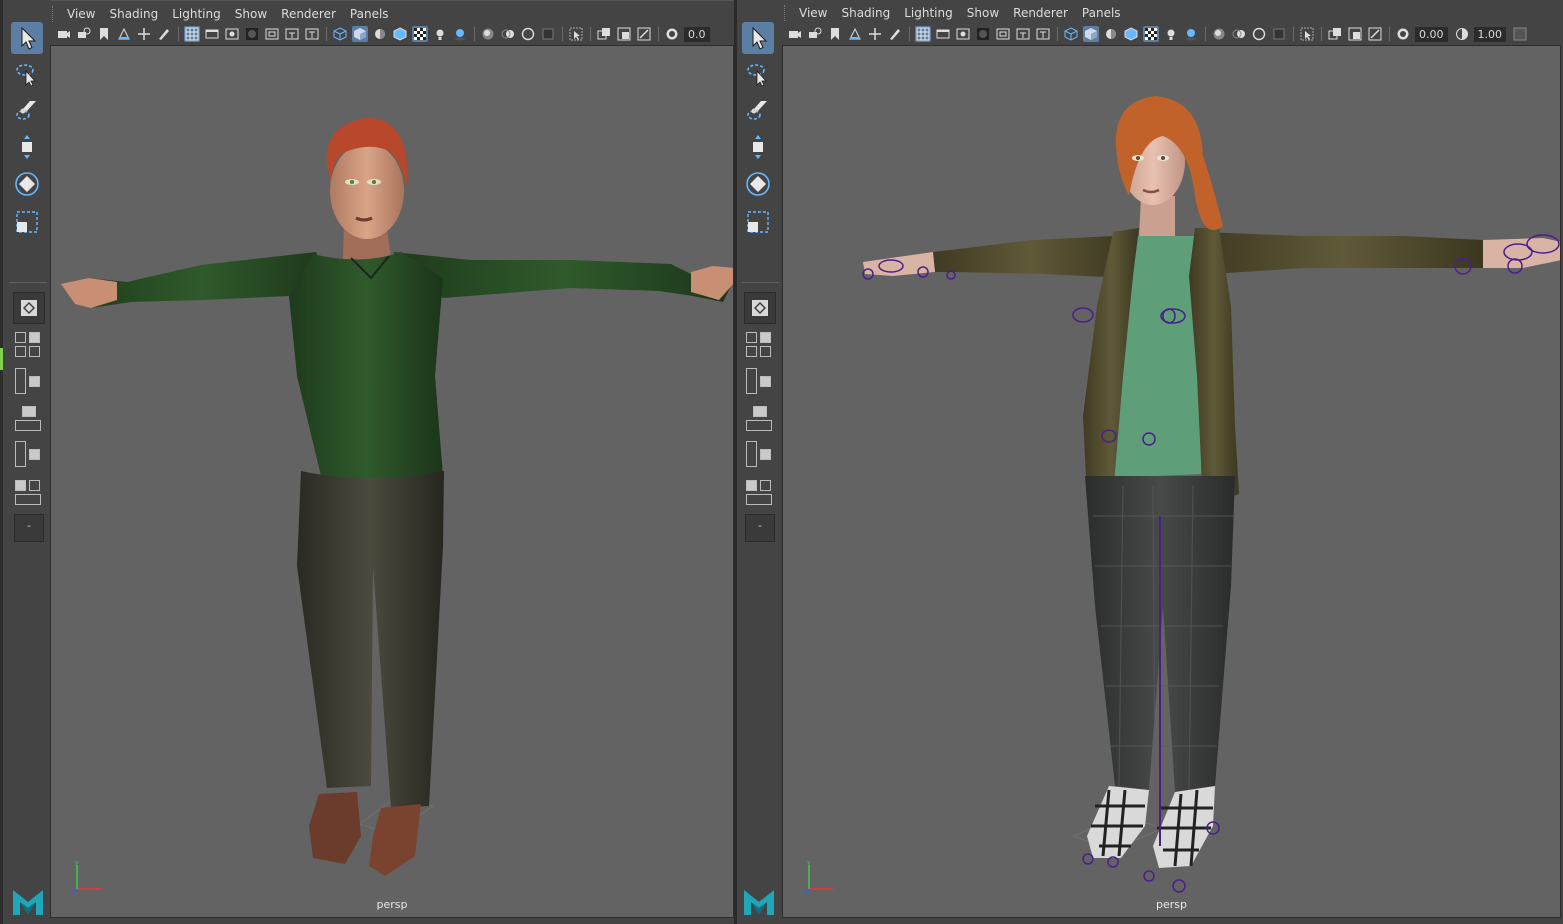  I want to click on exposure-field: 0.00, so click(1431, 34).